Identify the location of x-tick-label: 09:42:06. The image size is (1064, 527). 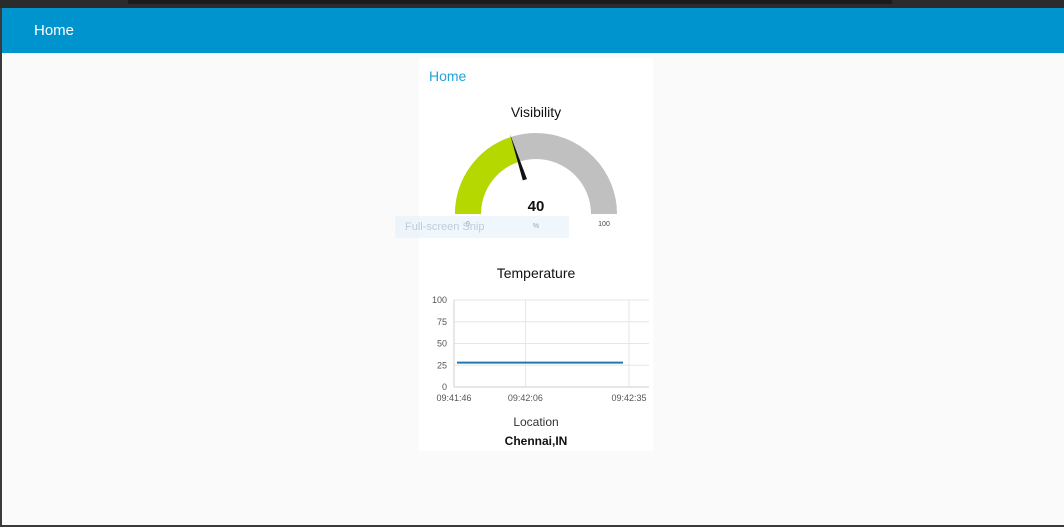
(525, 398).